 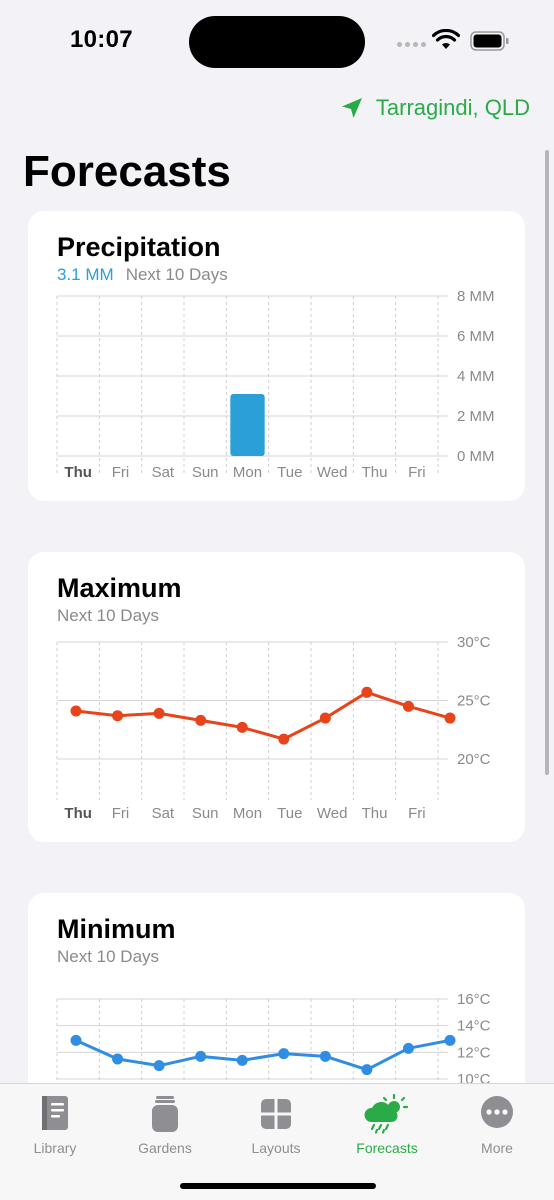 I want to click on precipitation-bar, so click(x=247, y=425).